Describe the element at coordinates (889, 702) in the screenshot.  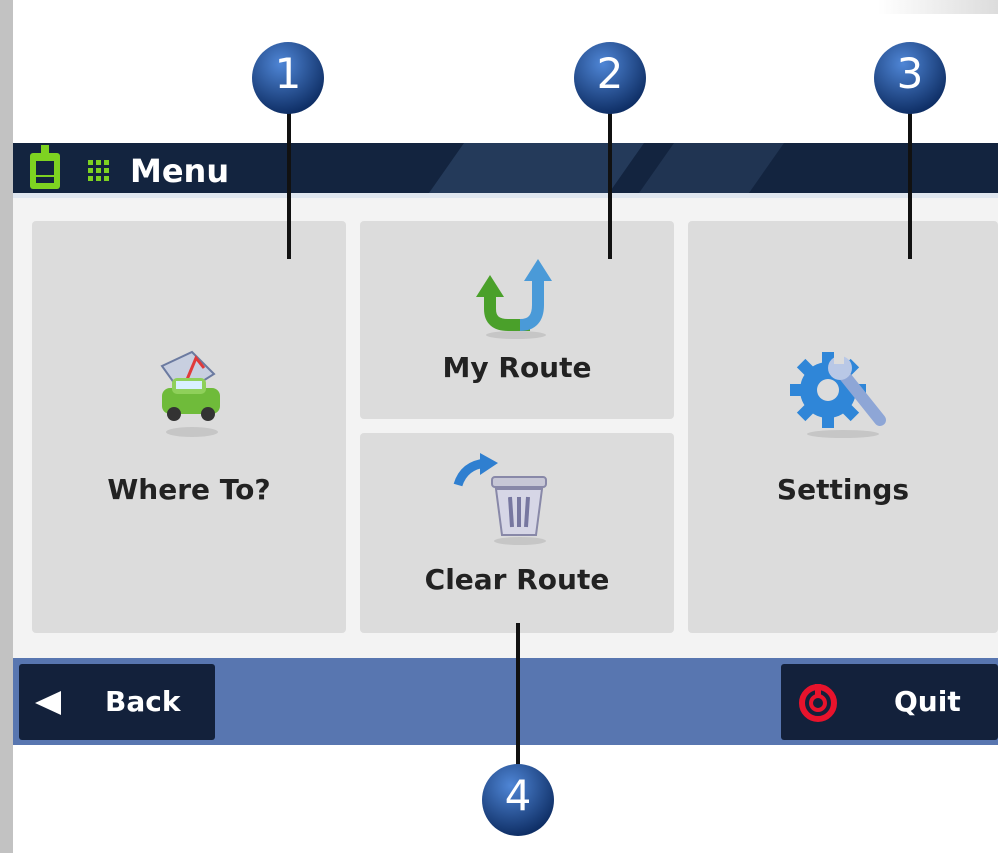
I see `quit-button: Quit` at that location.